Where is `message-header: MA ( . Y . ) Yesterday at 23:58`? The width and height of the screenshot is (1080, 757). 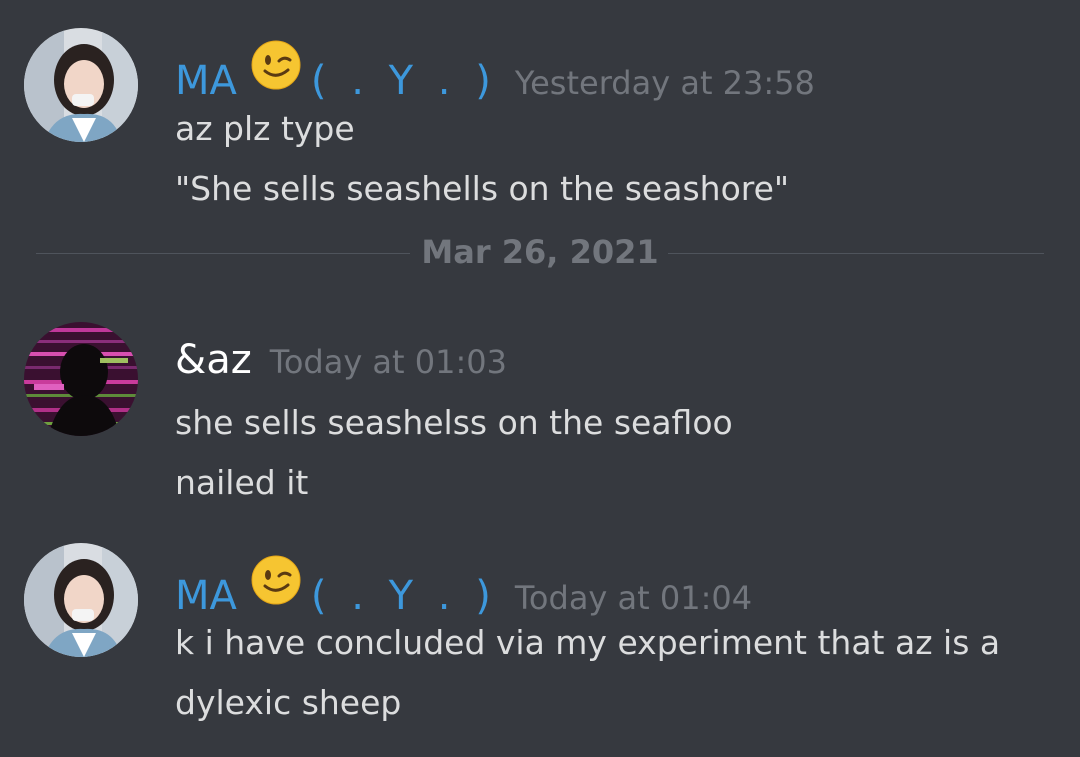
message-header: MA ( . Y . ) Yesterday at 23:58 is located at coordinates (495, 72).